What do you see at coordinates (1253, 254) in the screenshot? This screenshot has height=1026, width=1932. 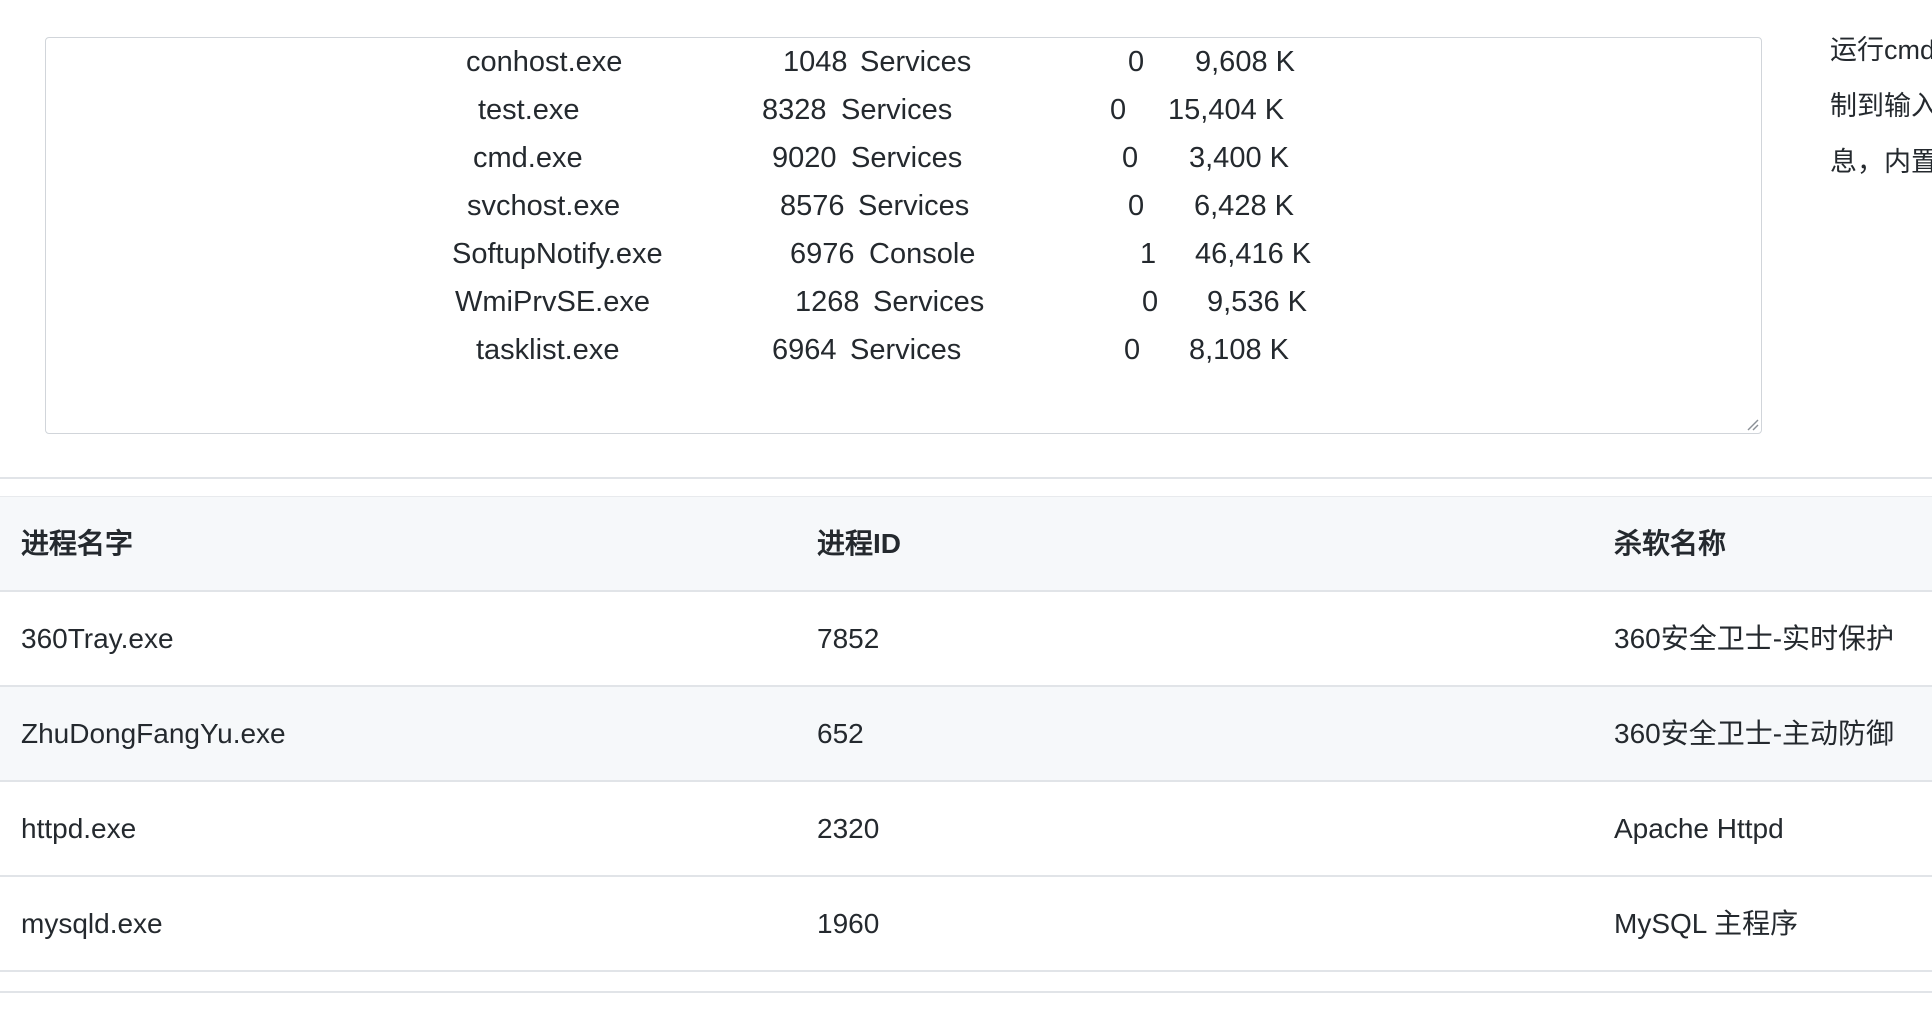 I see `process-memory: 46,416 K` at bounding box center [1253, 254].